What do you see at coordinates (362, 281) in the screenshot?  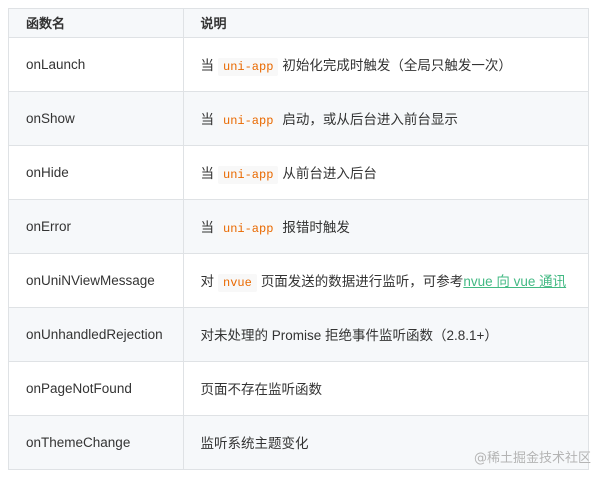 I see `desc-text: 页面发送的数据进行监听，可参考` at bounding box center [362, 281].